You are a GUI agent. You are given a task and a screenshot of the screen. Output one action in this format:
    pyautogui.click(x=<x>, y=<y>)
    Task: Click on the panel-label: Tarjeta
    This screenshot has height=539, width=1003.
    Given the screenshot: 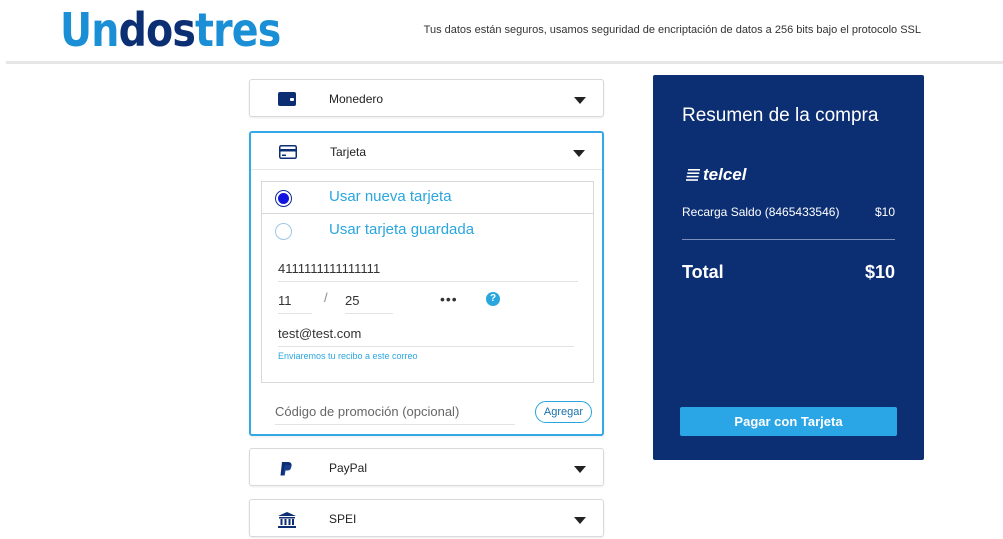 What is the action you would take?
    pyautogui.click(x=348, y=152)
    